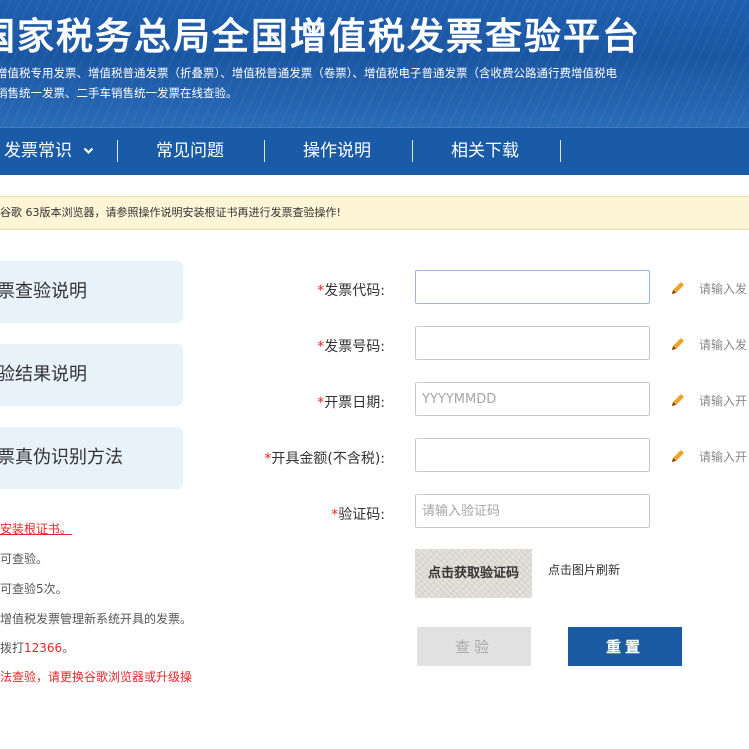  Describe the element at coordinates (43, 648) in the screenshot. I see `hotline-number: 12366` at that location.